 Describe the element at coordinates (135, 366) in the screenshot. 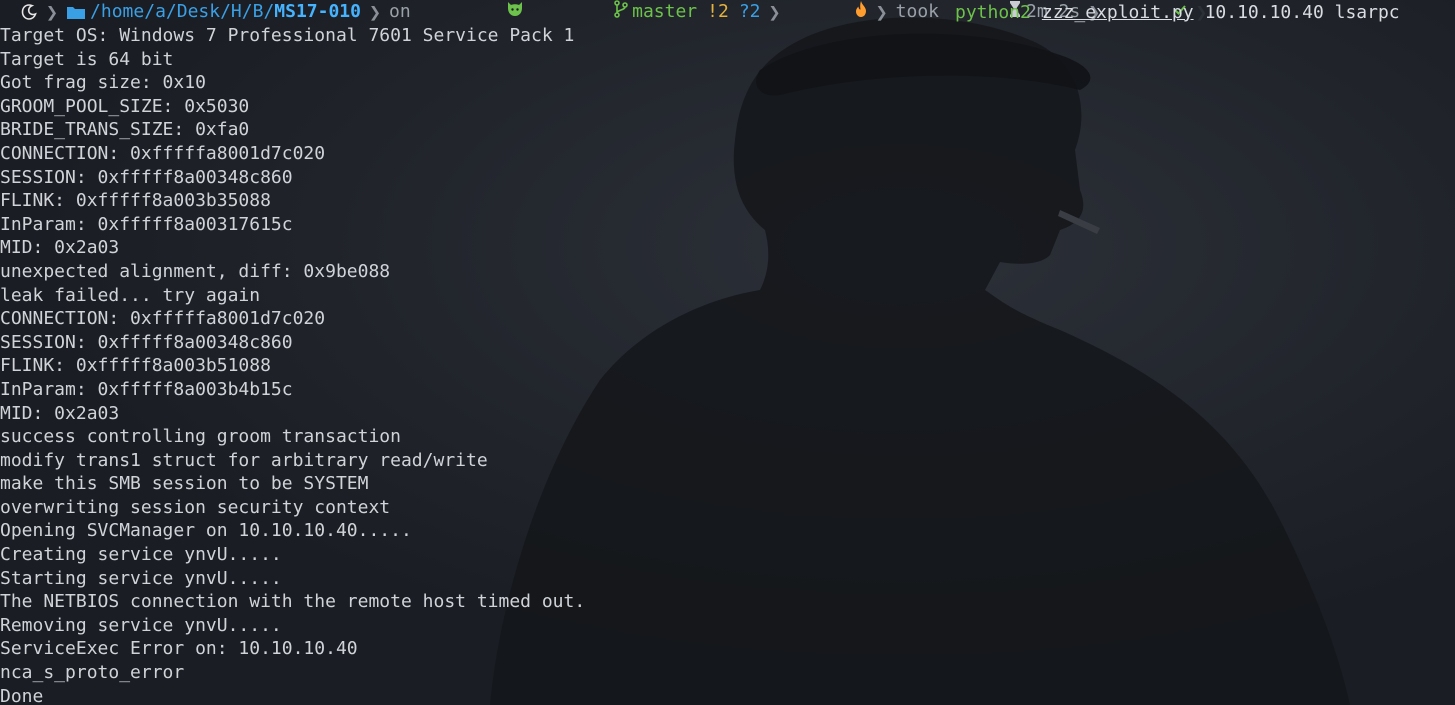

I see `output-line: FLINK: 0xfffff8a003b51088` at that location.